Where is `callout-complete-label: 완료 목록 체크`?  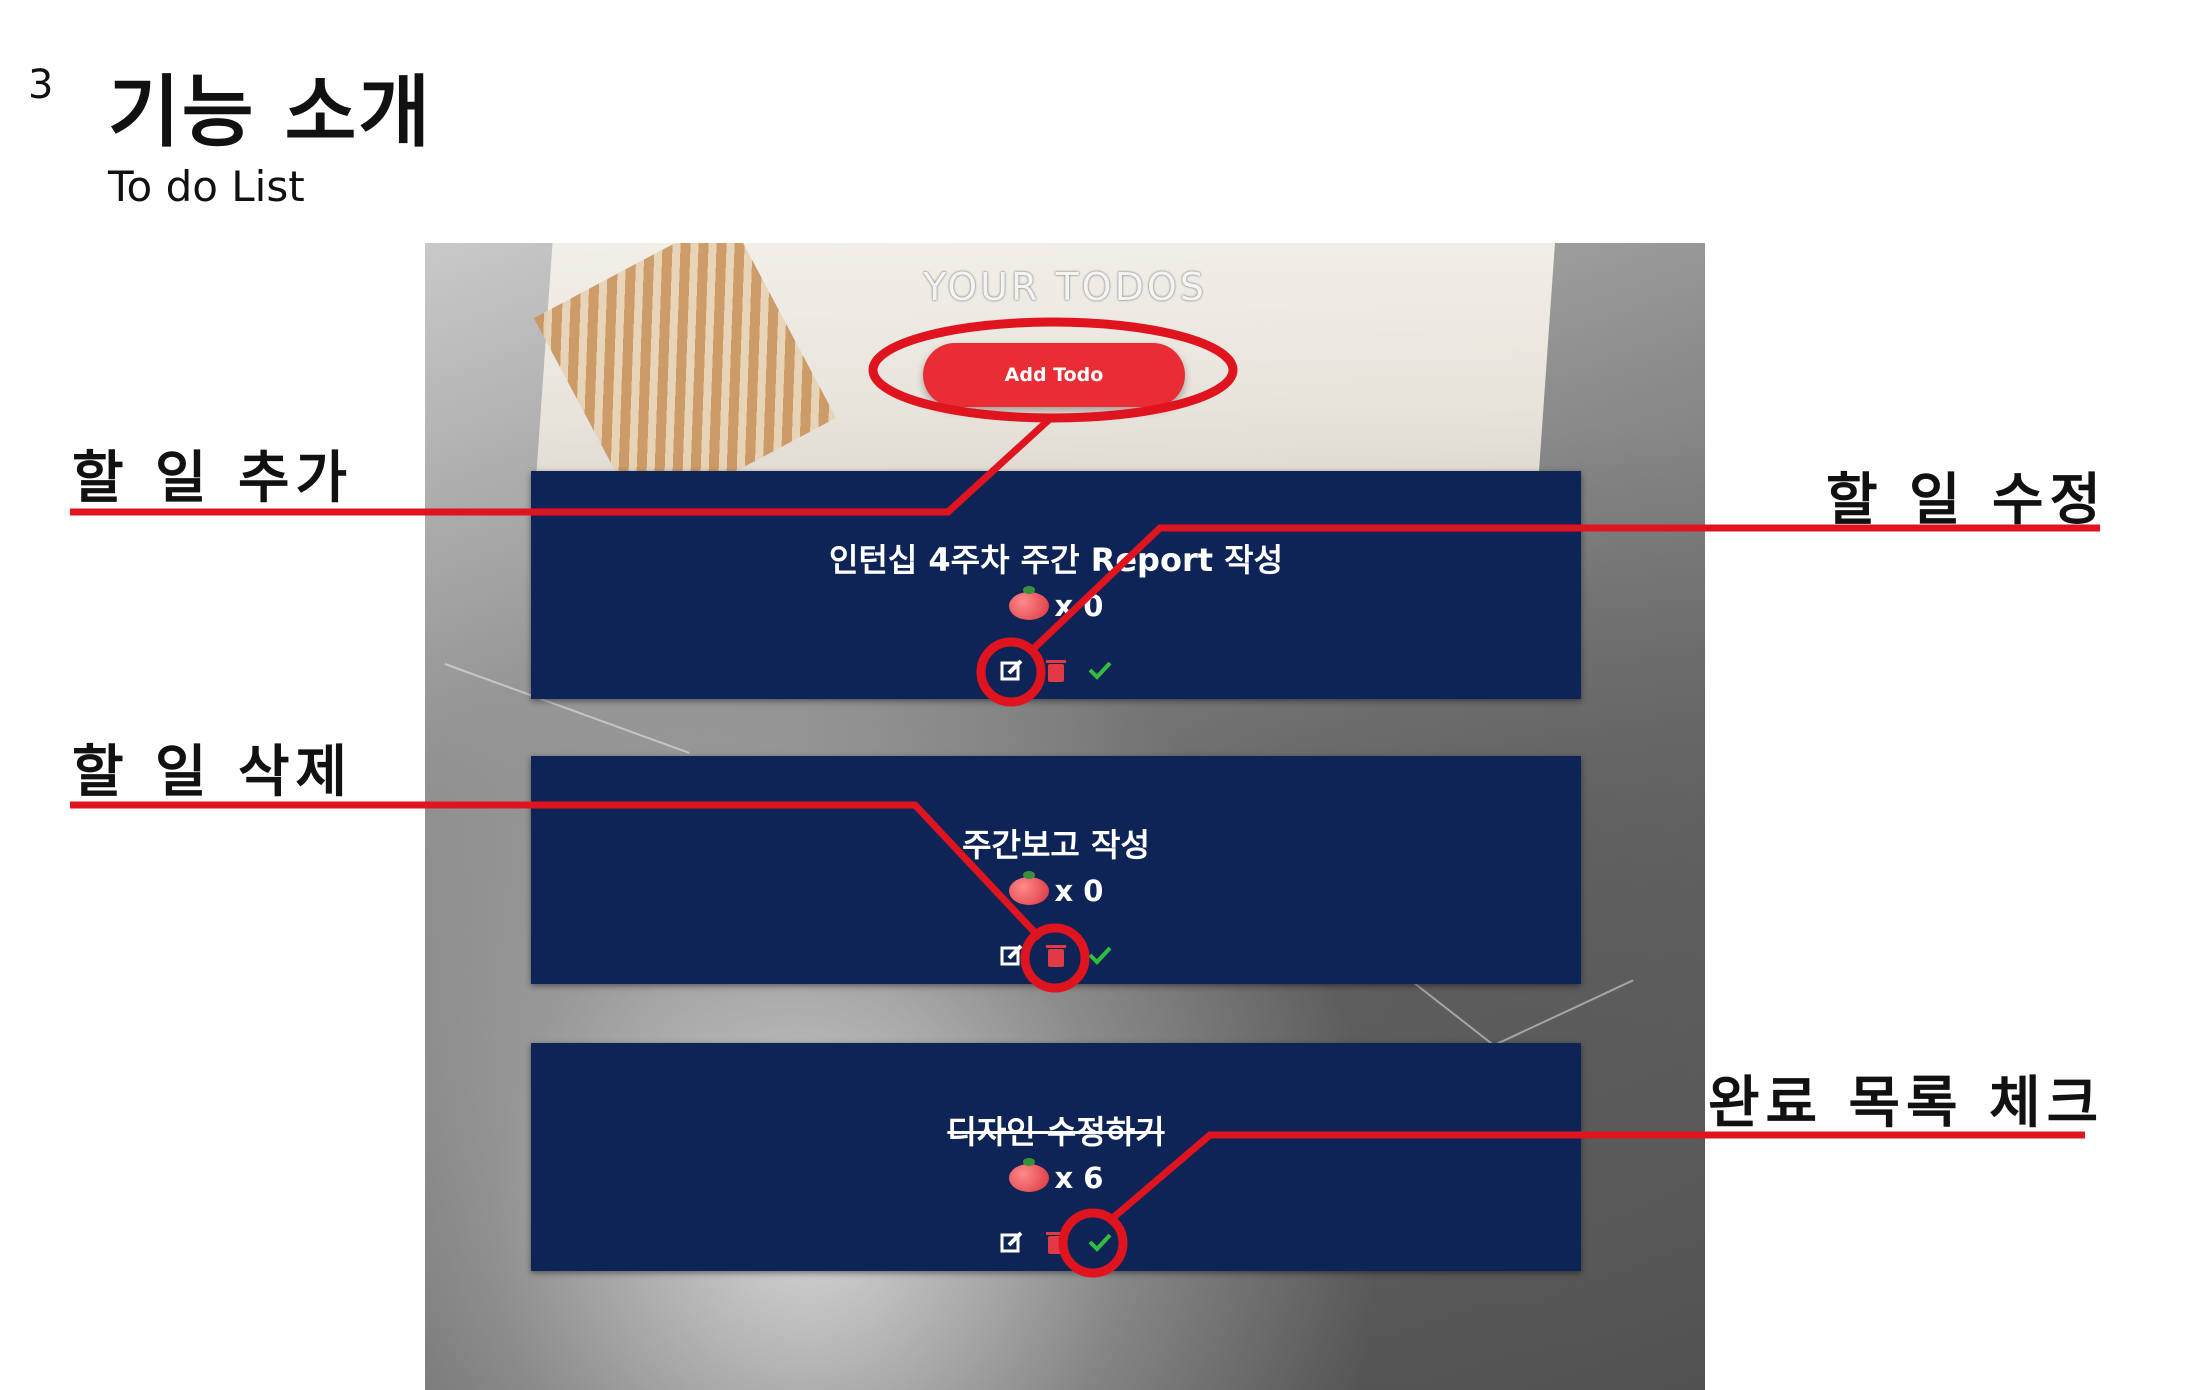
callout-complete-label: 완료 목록 체크 is located at coordinates (1906, 1103).